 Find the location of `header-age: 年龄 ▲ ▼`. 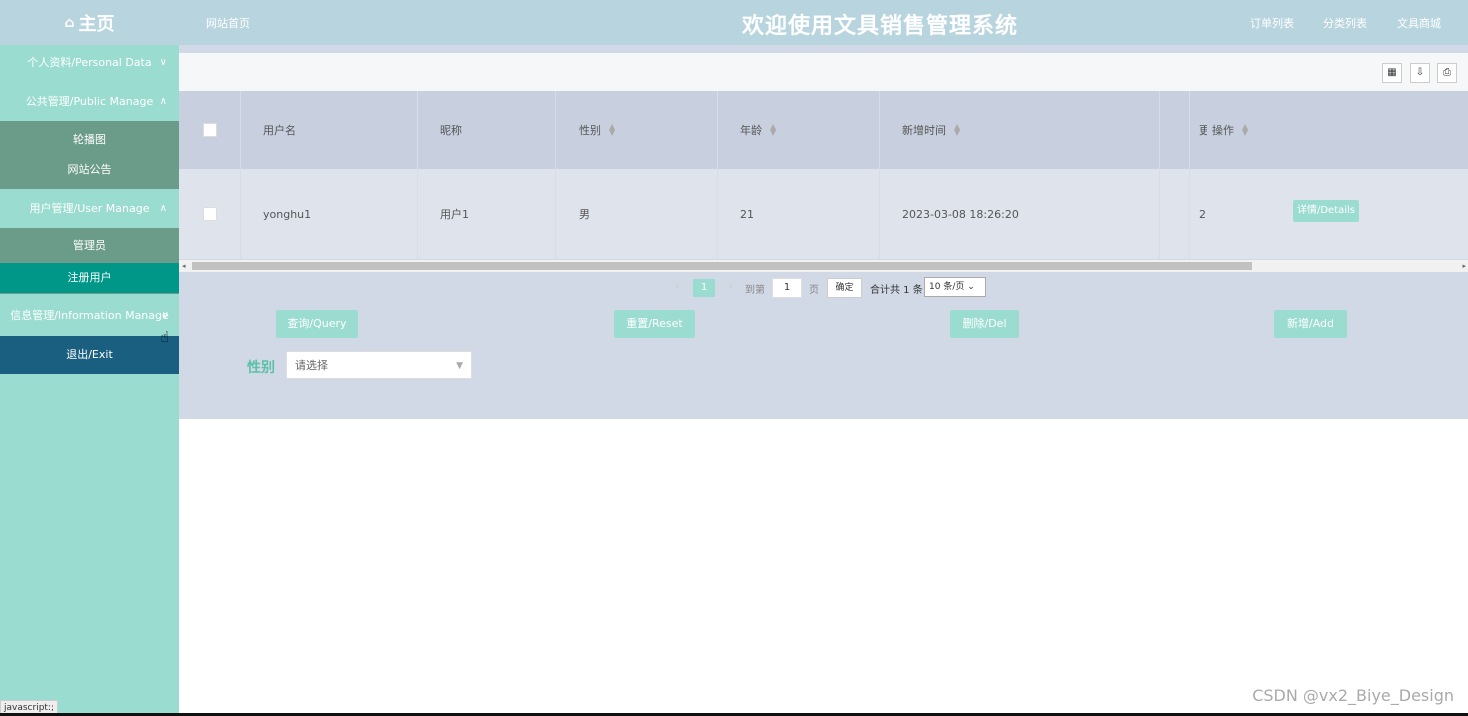

header-age: 年龄 ▲ ▼ is located at coordinates (758, 130).